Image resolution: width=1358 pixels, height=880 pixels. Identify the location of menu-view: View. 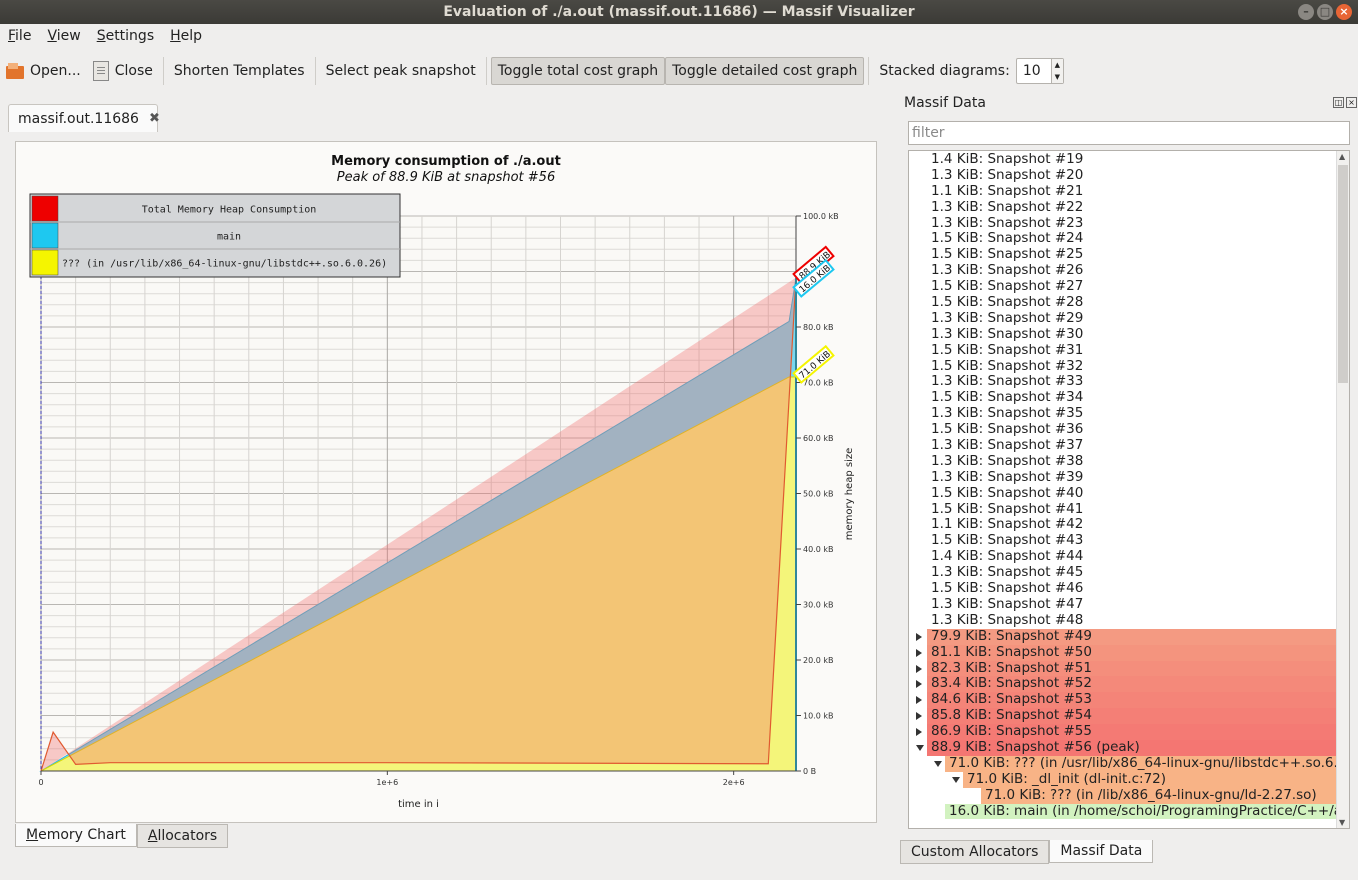
(63, 36).